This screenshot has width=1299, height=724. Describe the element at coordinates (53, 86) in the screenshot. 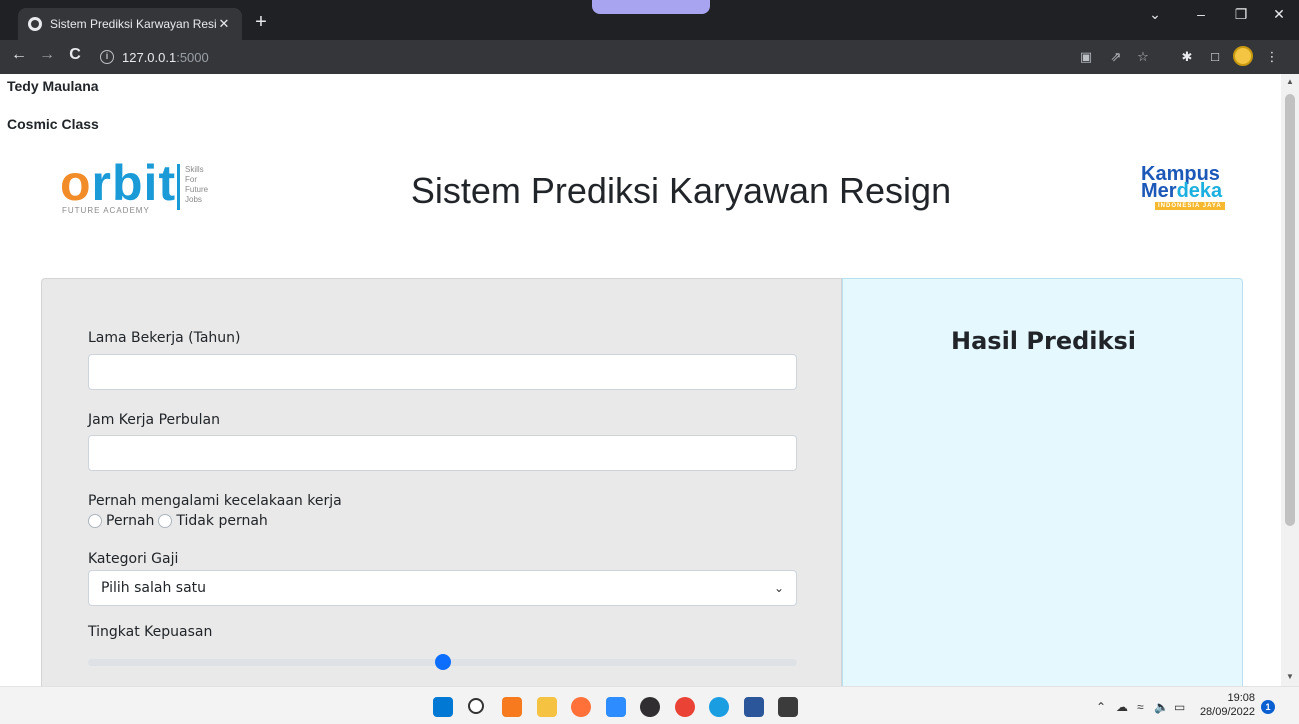

I see `author-name: Tedy Maulana` at that location.